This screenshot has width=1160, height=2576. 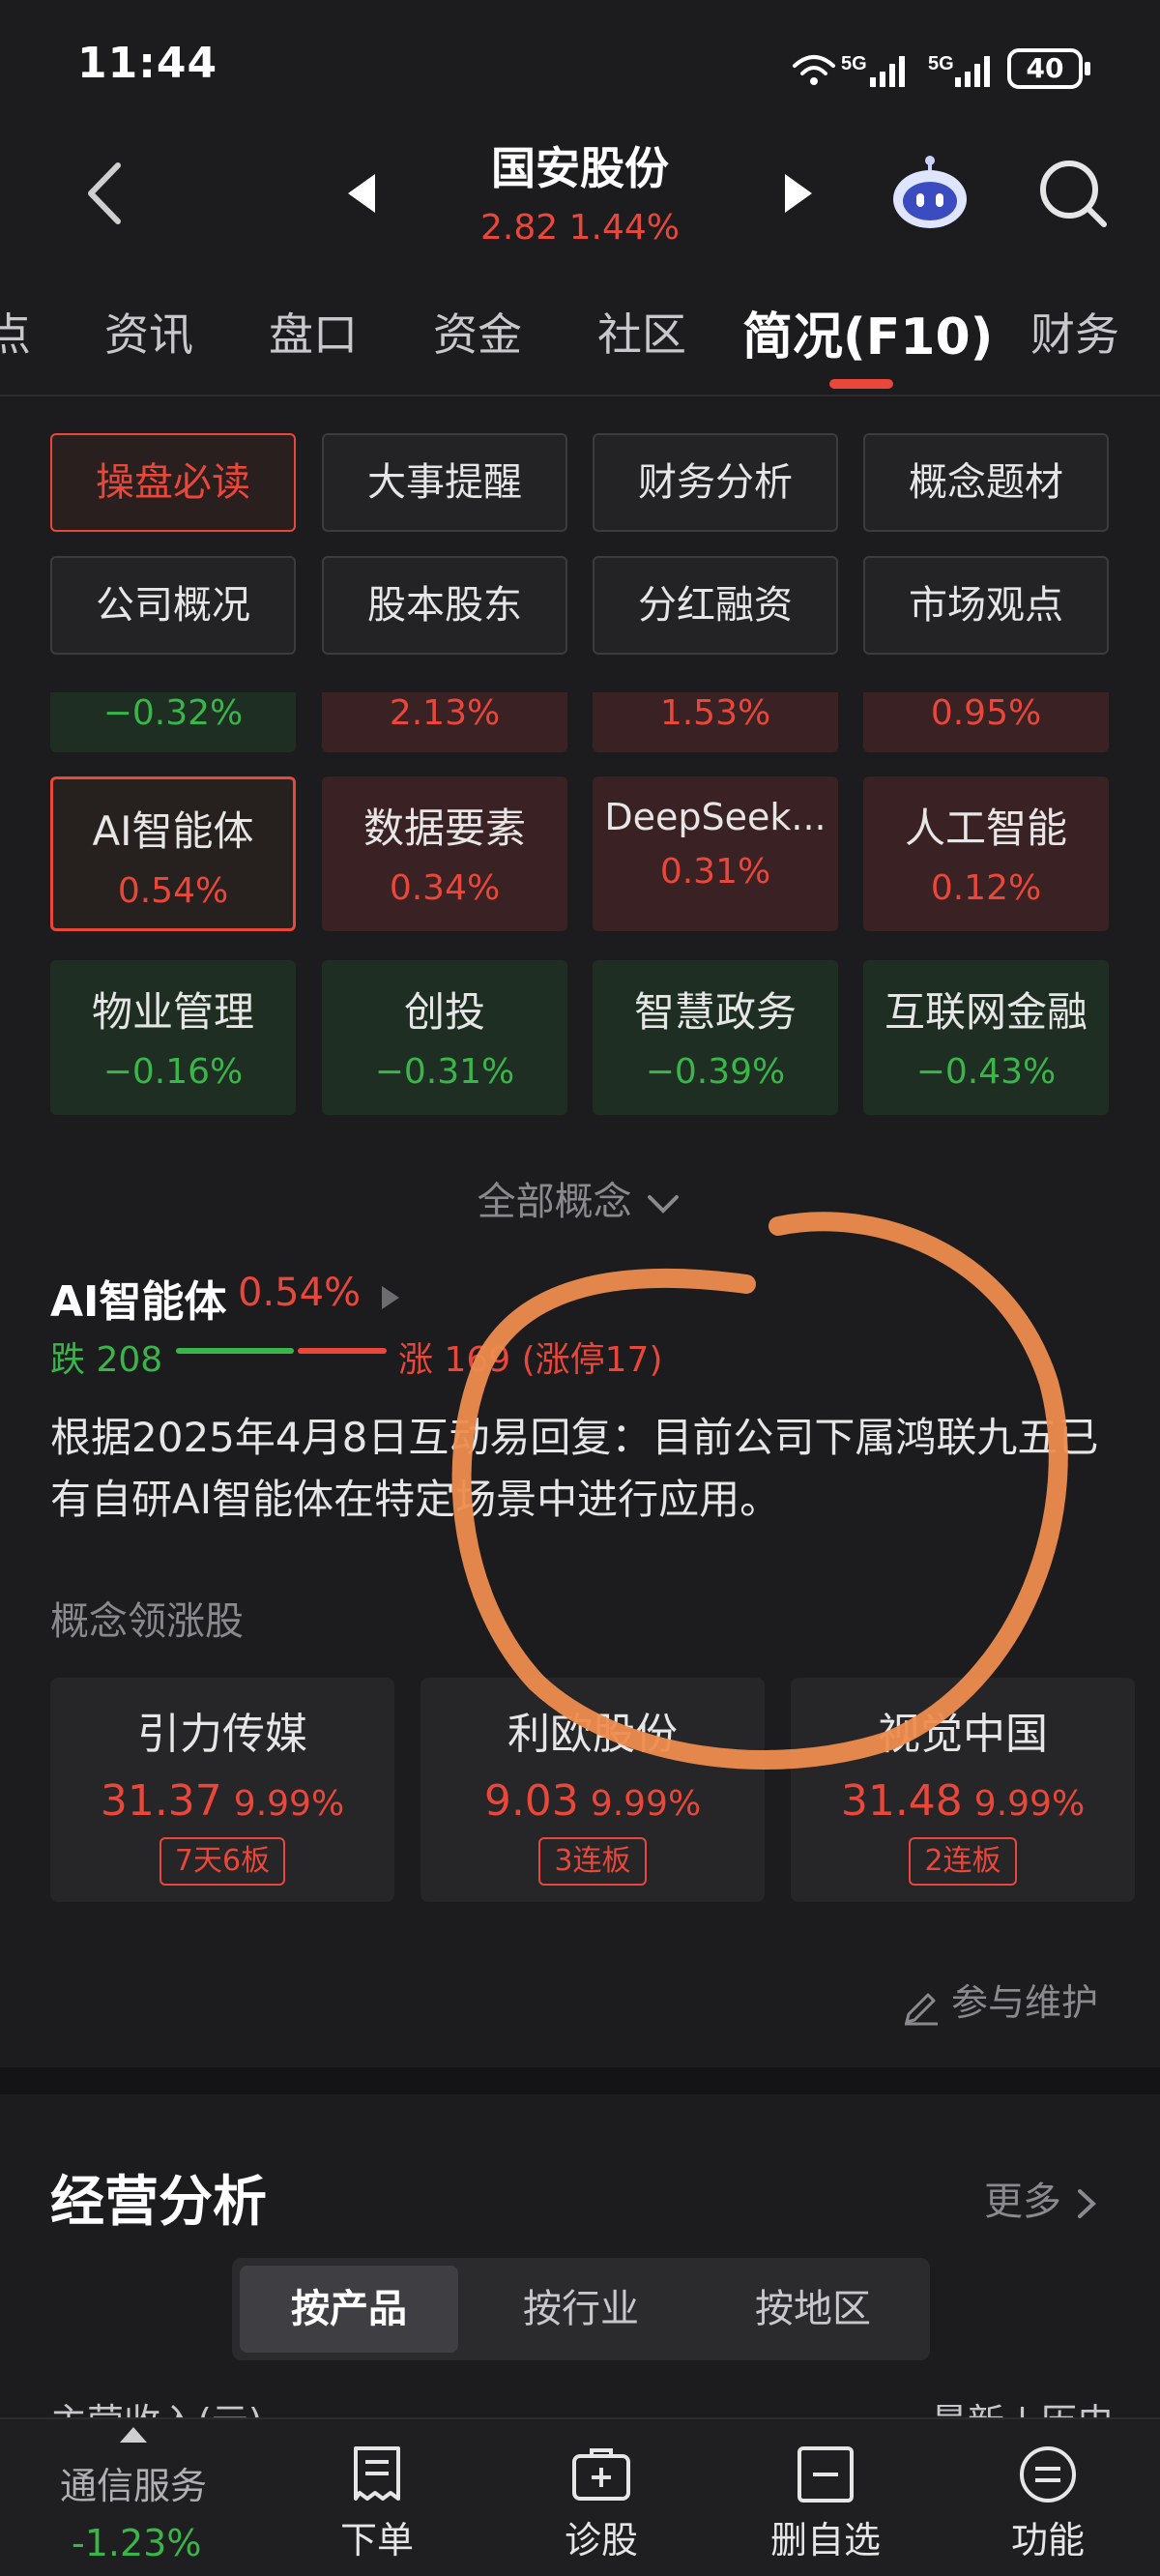 I want to click on all-concepts-toggle: 全部概念, so click(x=580, y=1198).